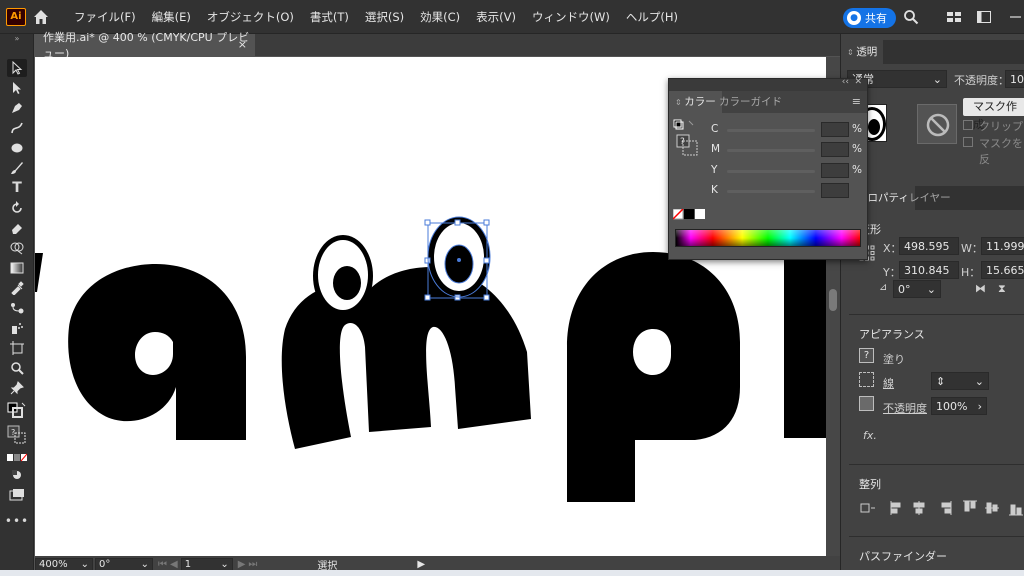 The width and height of the screenshot is (1024, 576). Describe the element at coordinates (835, 129) in the screenshot. I see `cyan-input` at that location.